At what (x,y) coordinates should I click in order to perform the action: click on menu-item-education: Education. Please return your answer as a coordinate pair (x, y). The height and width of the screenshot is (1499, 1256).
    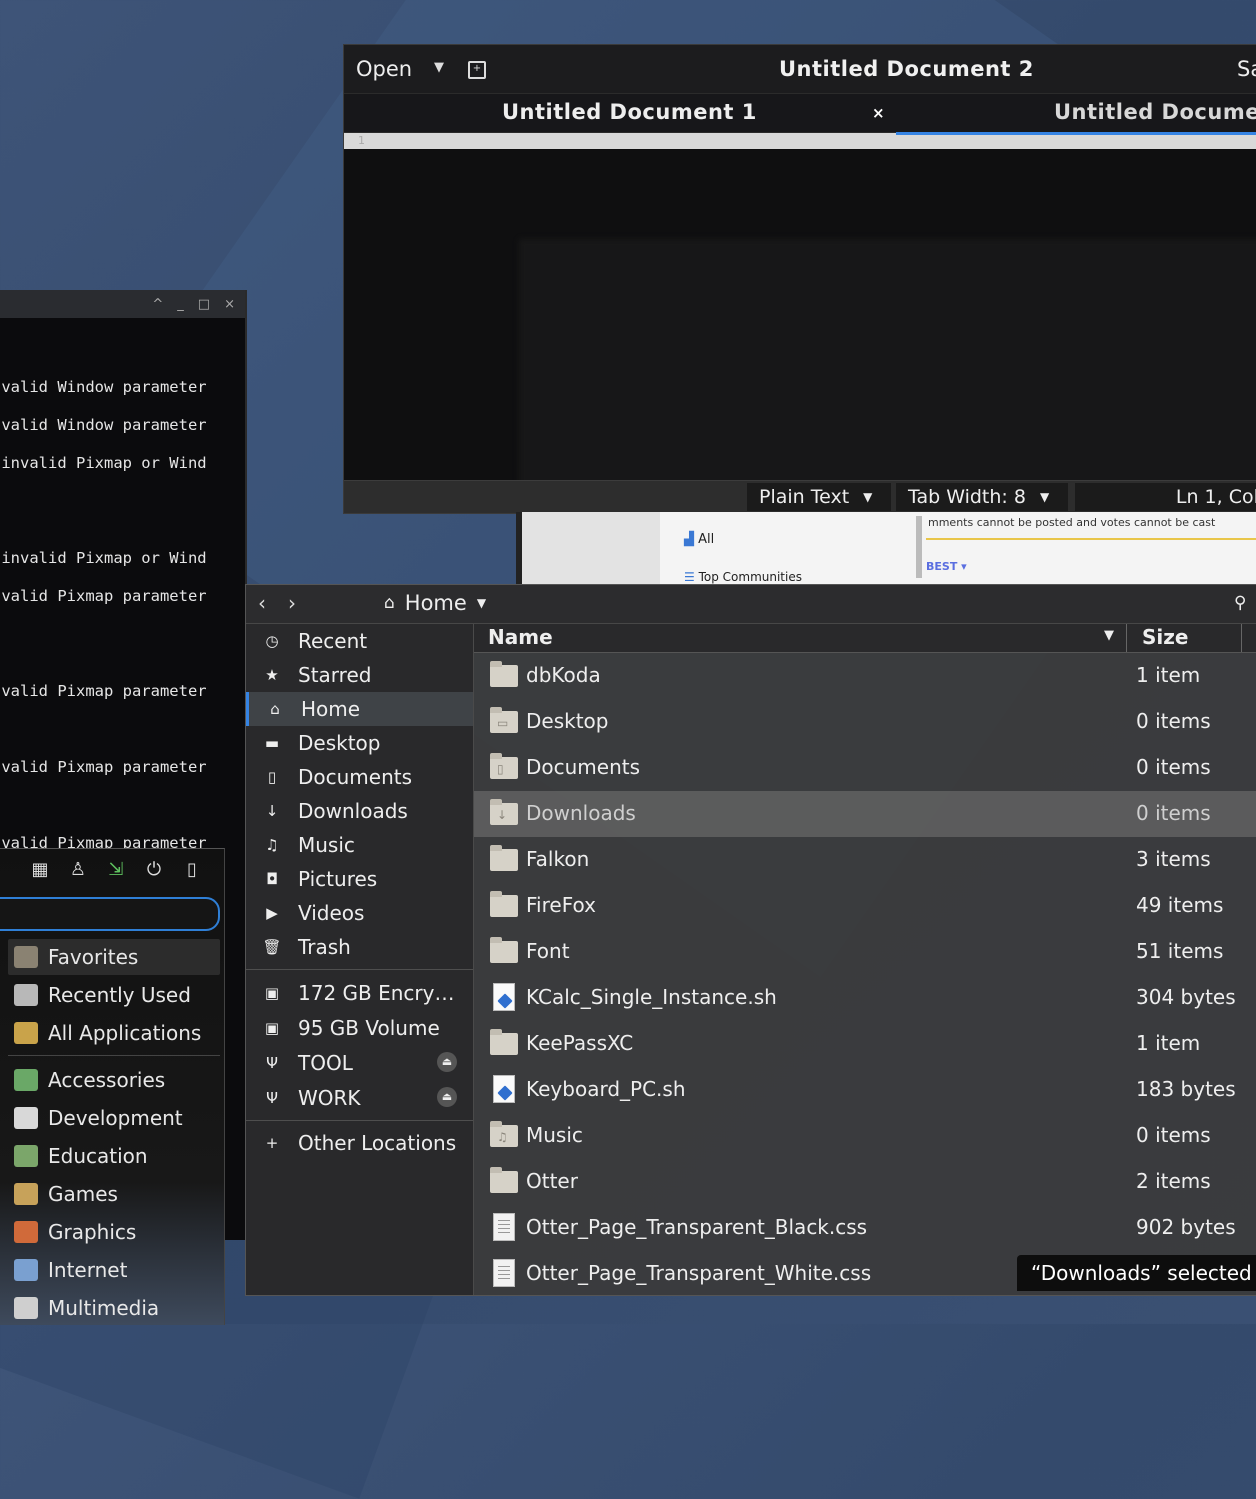
    Looking at the image, I should click on (114, 1156).